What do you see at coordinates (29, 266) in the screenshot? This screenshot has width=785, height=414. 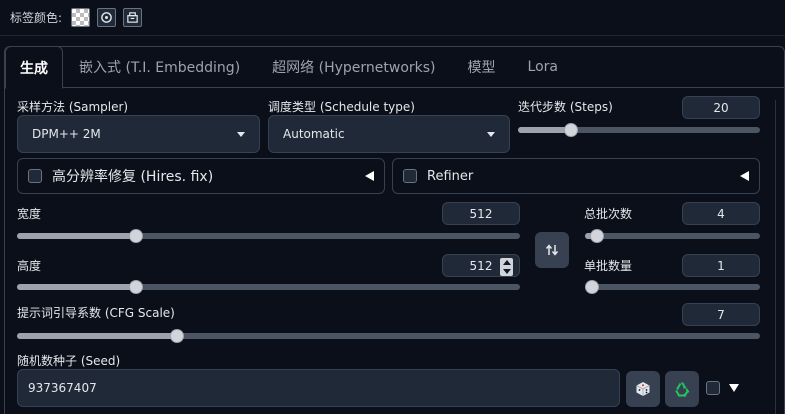 I see `height-label: 高度` at bounding box center [29, 266].